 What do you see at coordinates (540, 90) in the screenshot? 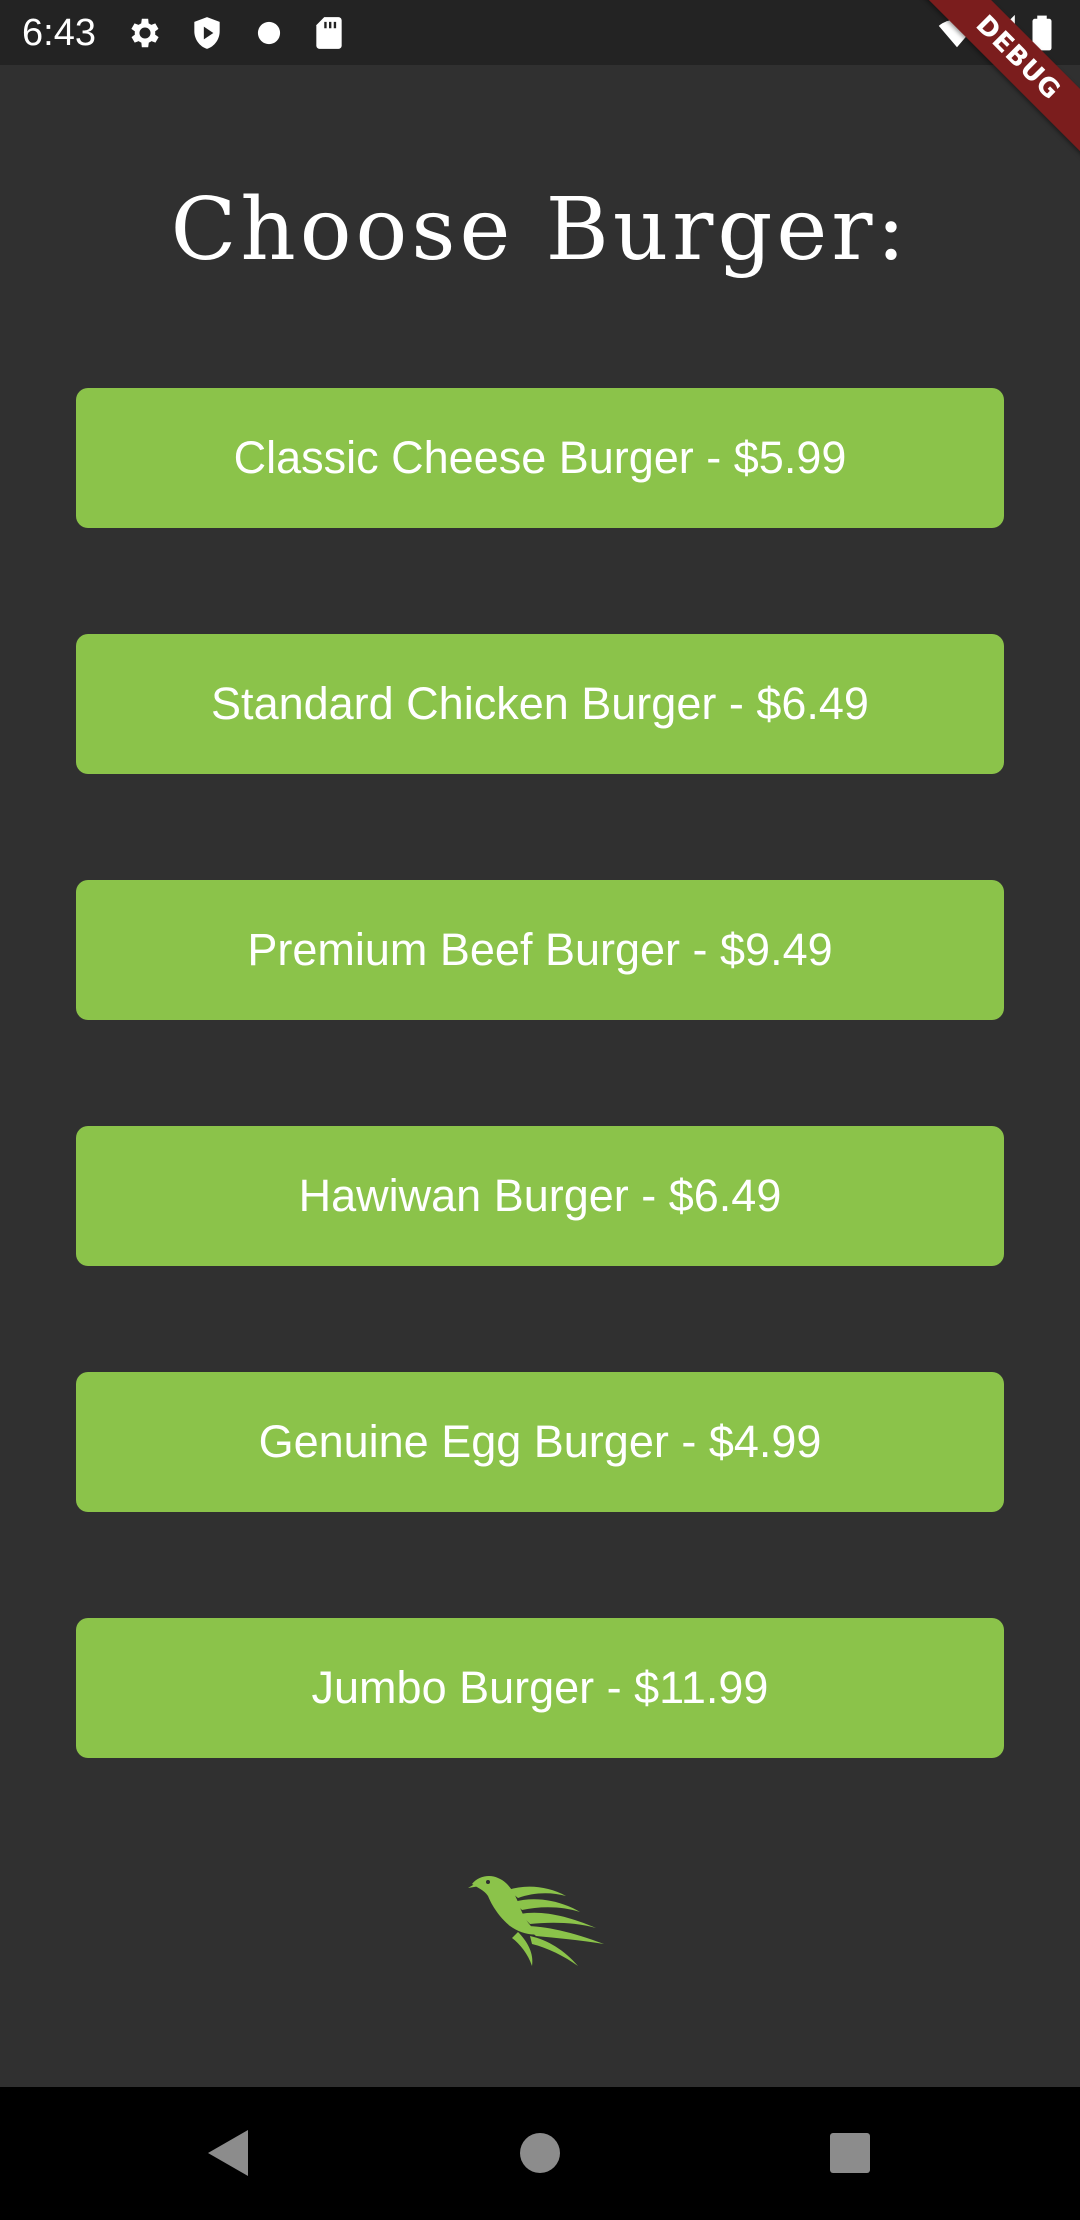
I see `status-bar: 6:43 DEBUG` at bounding box center [540, 90].